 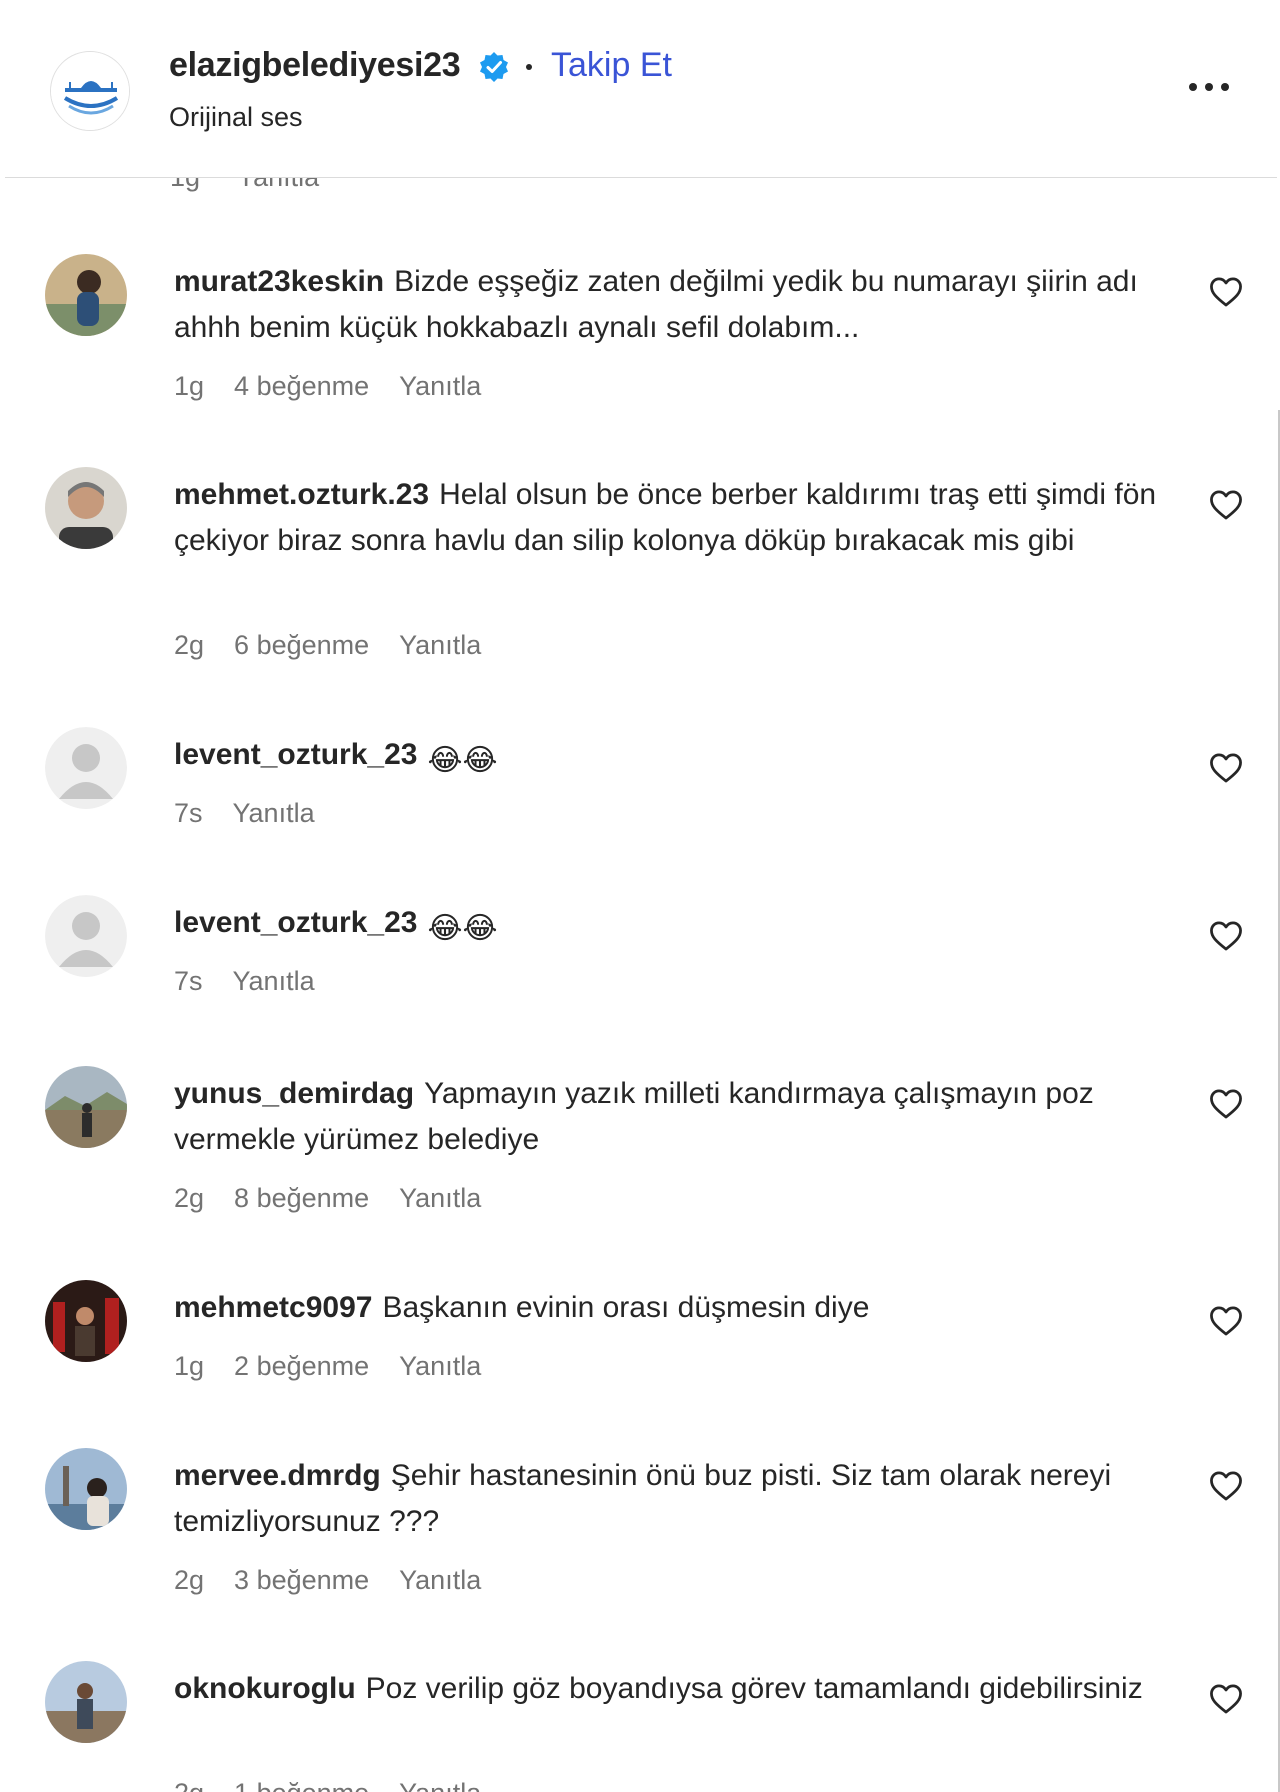 I want to click on audio-label: Orijinal ses, so click(x=236, y=117).